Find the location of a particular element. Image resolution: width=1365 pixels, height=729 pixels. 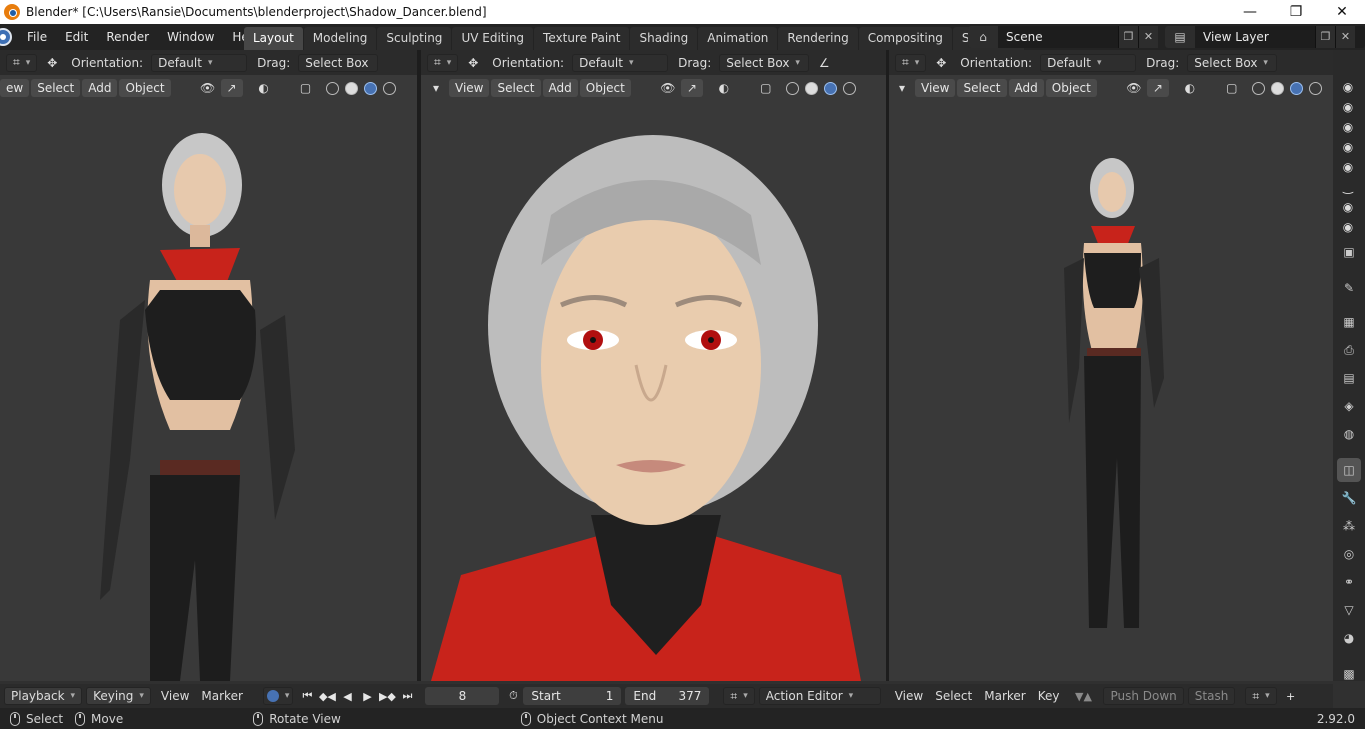

scene-properties-icon: ◈ is located at coordinates (1349, 406).